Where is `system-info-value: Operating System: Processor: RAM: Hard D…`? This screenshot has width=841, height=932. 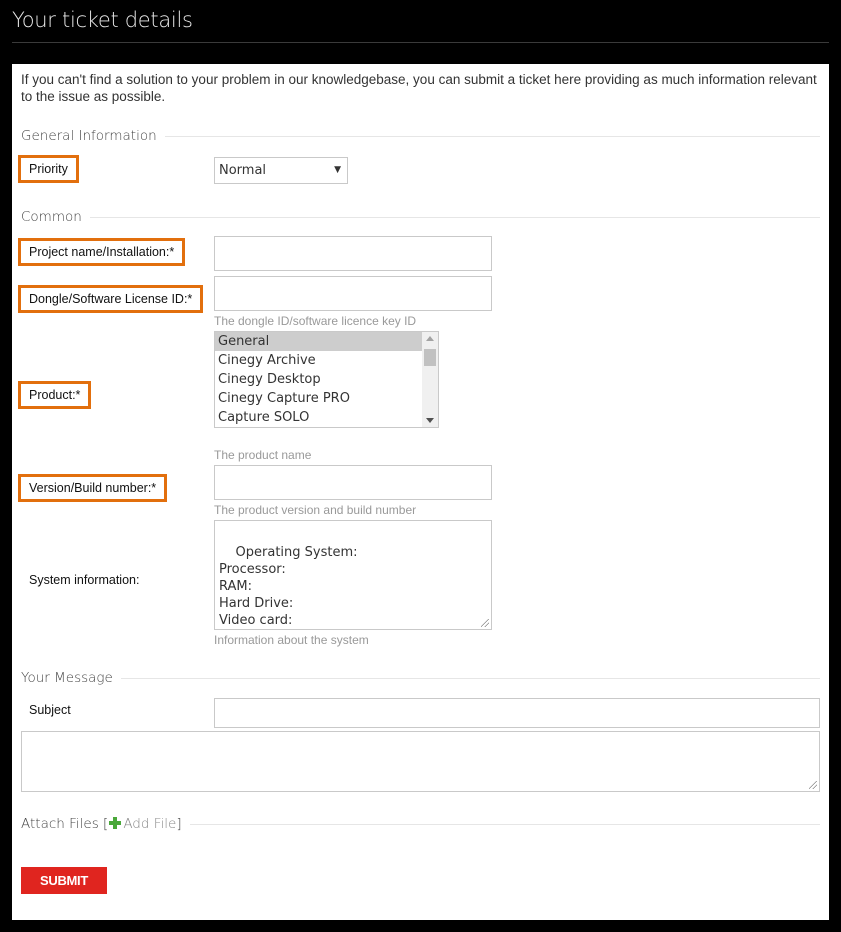
system-info-value: Operating System: Processor: RAM: Hard D… is located at coordinates (288, 586).